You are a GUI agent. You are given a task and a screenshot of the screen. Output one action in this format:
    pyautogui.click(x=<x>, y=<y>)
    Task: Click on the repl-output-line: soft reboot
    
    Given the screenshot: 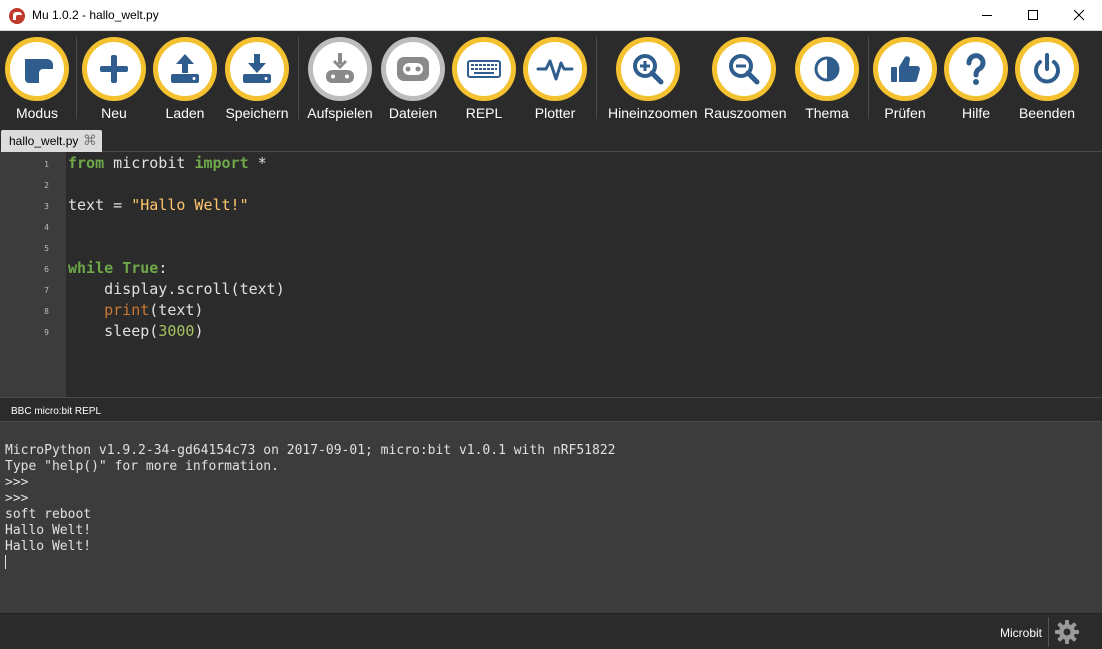 What is the action you would take?
    pyautogui.click(x=48, y=514)
    